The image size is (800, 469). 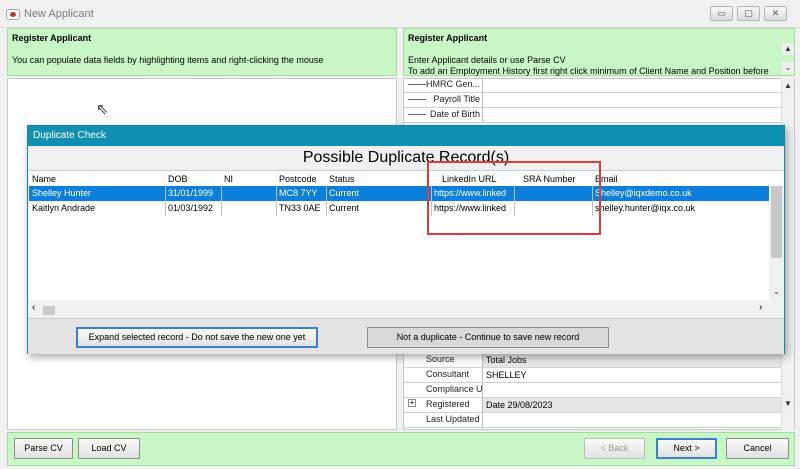 I want to click on window-titlebar: New Applicant ▭ ▢ ✕, so click(x=400, y=14).